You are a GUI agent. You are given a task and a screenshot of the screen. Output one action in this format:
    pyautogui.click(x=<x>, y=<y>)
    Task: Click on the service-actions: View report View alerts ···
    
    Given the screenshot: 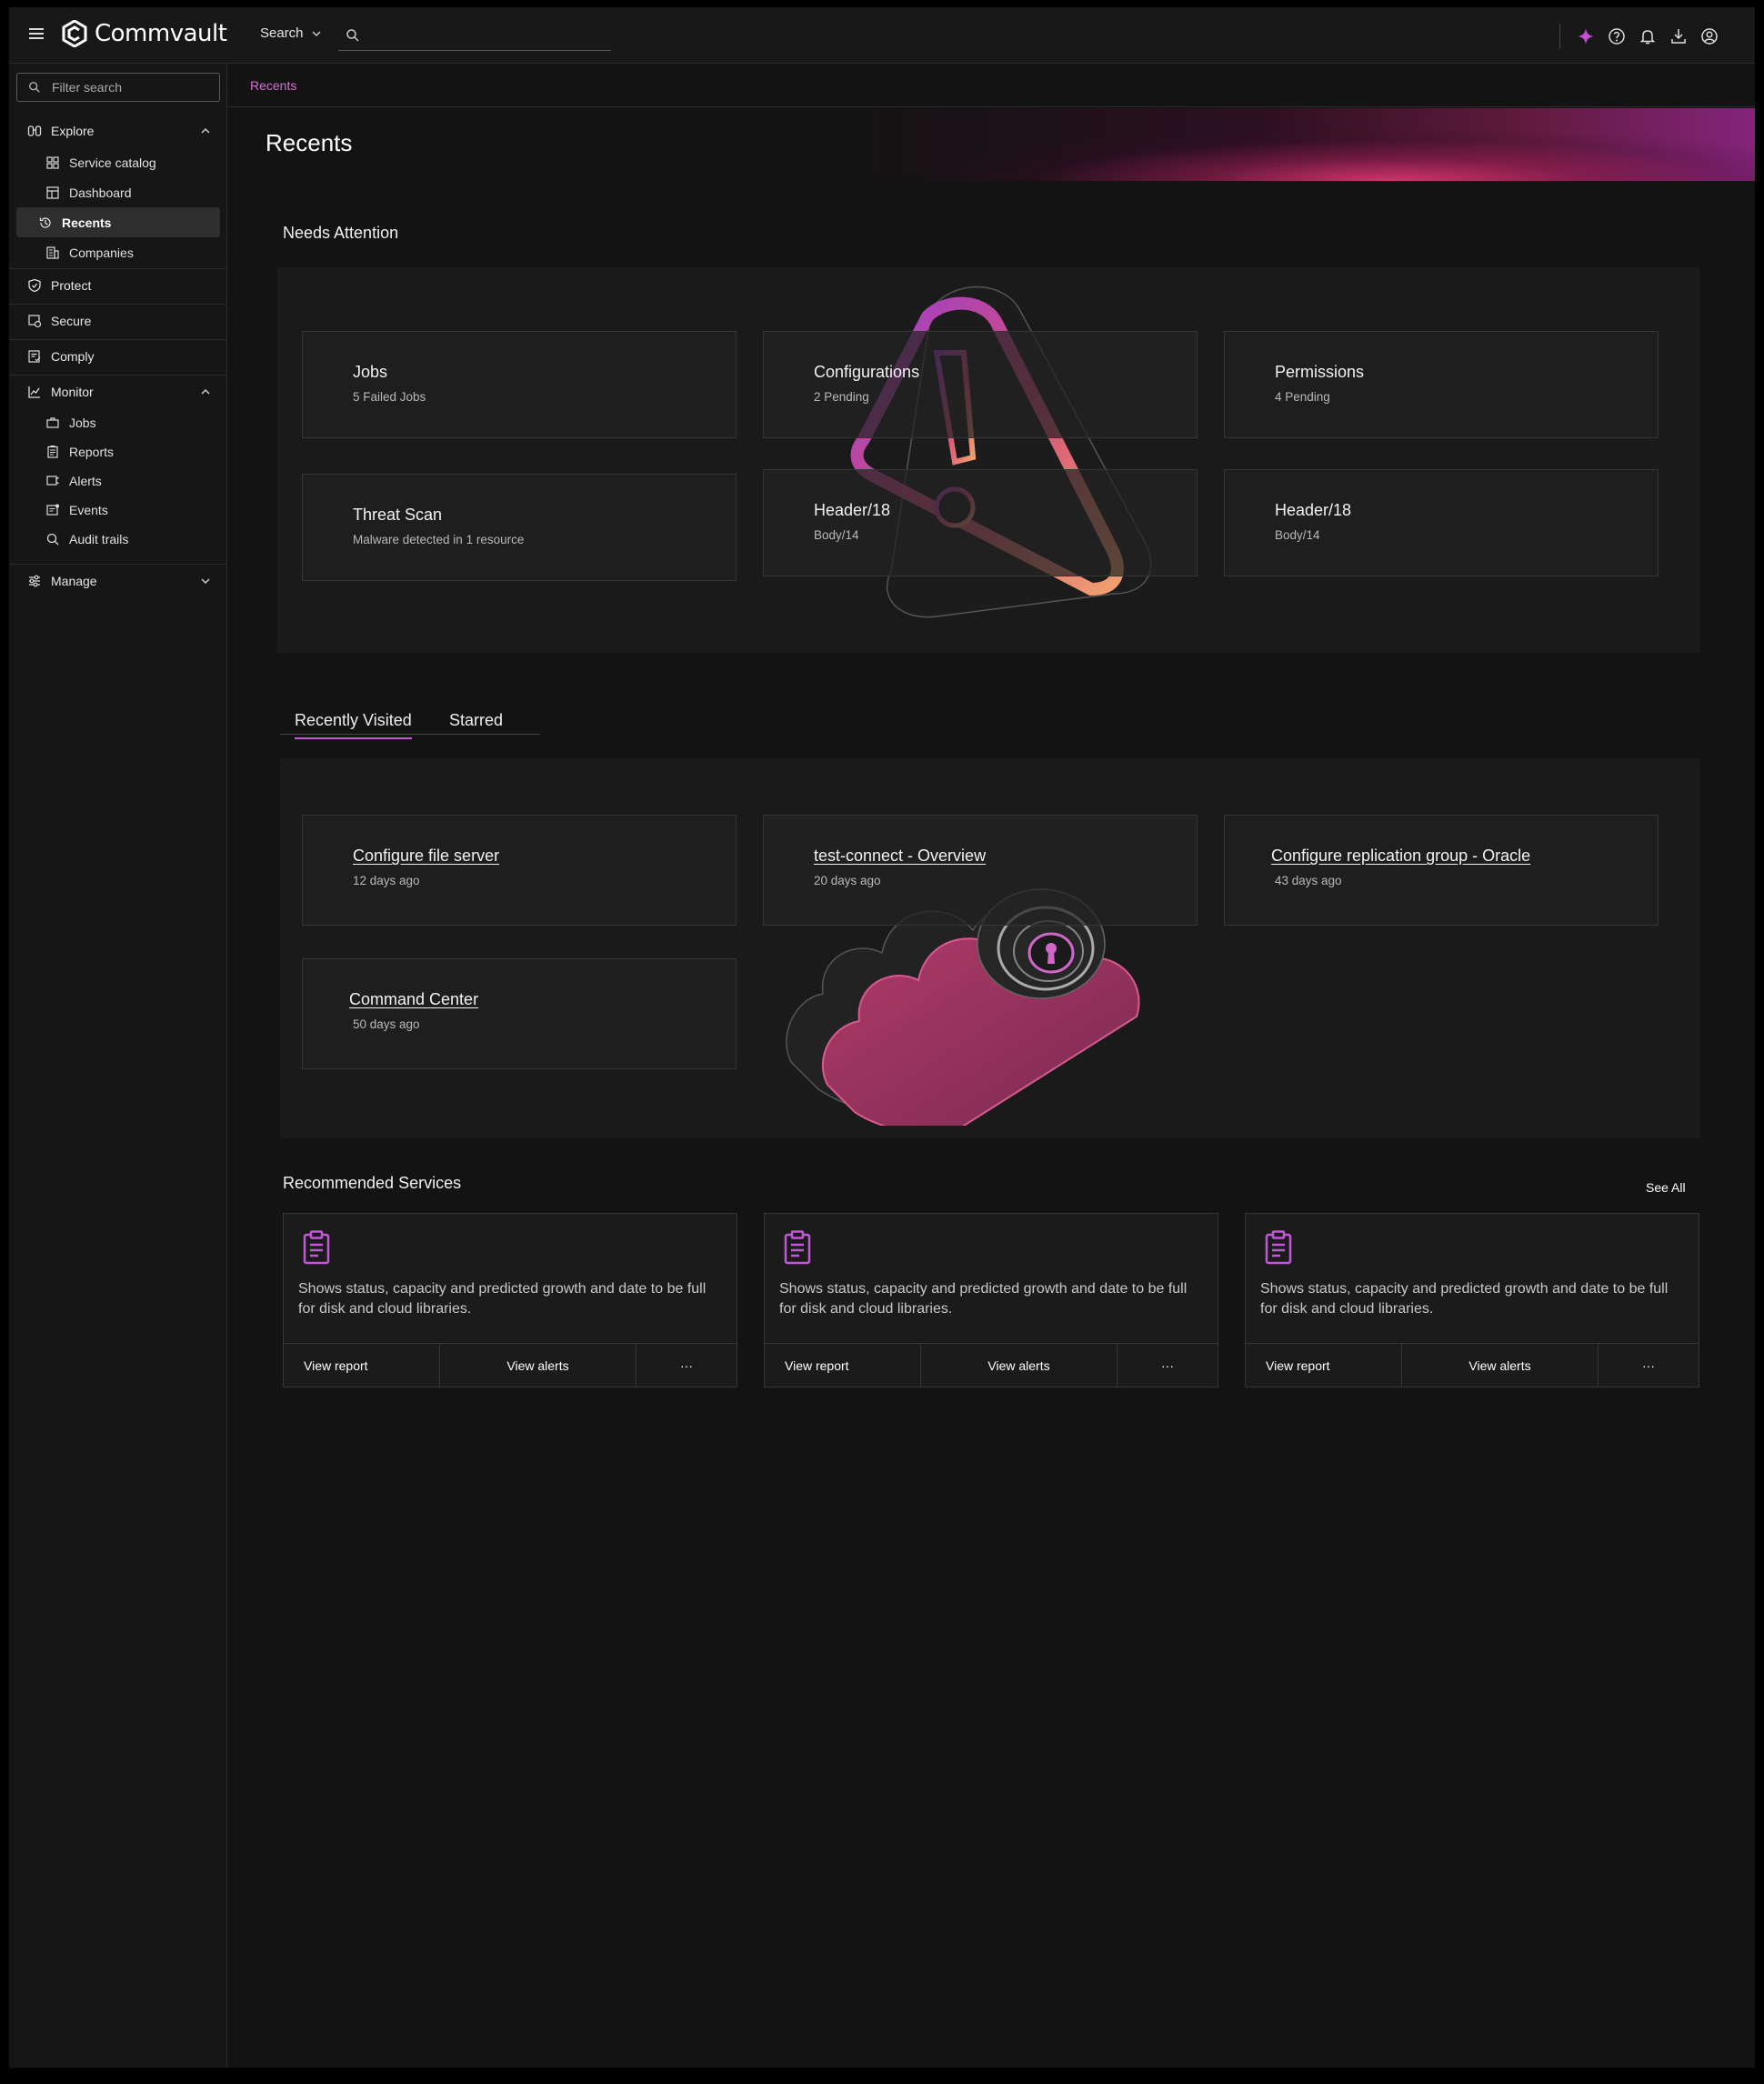 What is the action you would take?
    pyautogui.click(x=1472, y=1365)
    